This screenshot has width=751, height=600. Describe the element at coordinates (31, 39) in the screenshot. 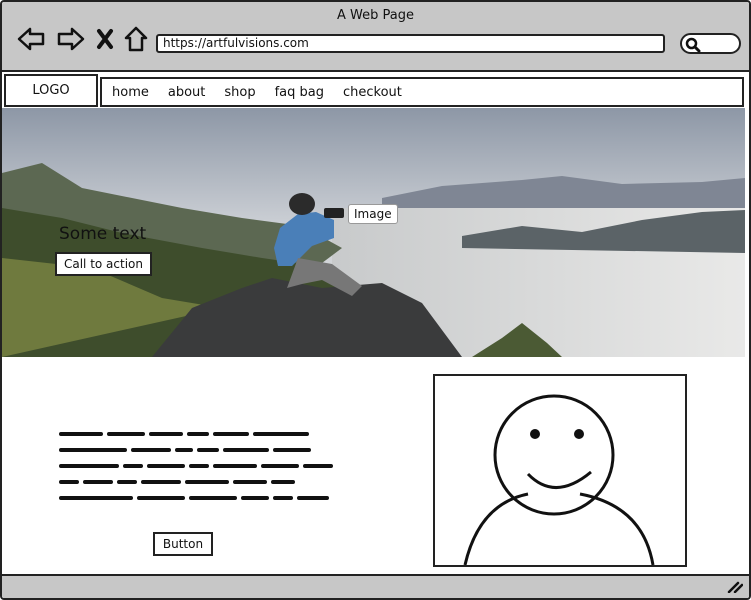

I see `back-arrow-icon` at that location.